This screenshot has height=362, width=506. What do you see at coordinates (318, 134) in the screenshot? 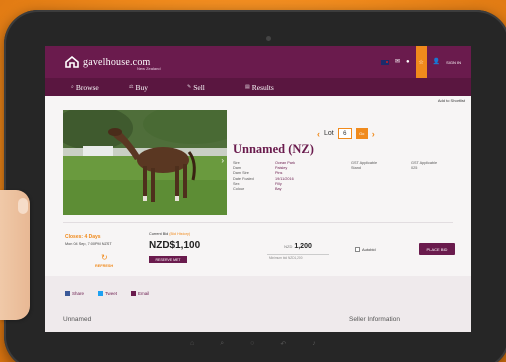
I see `previous-lot-chevron-icon: ‹` at bounding box center [318, 134].